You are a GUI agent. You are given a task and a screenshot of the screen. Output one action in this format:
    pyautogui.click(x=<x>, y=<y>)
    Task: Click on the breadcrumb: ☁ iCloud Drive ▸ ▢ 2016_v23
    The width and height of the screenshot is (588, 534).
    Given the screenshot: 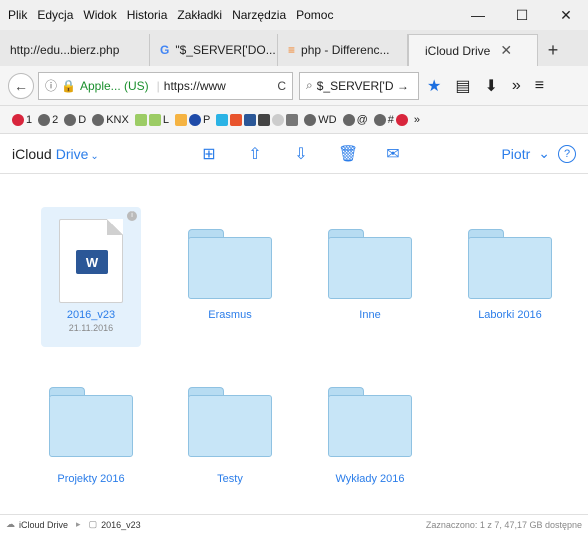 What is the action you would take?
    pyautogui.click(x=73, y=524)
    